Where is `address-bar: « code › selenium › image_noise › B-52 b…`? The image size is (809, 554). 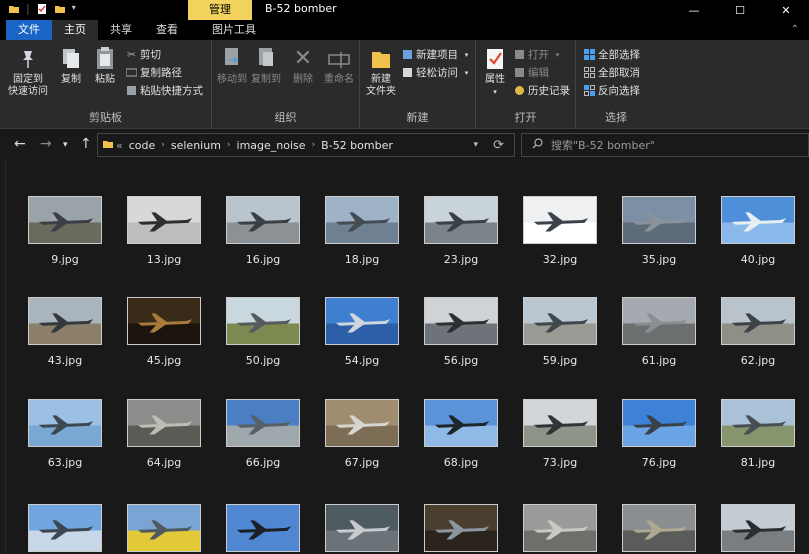 address-bar: « code › selenium › image_noise › B-52 b… is located at coordinates (306, 145).